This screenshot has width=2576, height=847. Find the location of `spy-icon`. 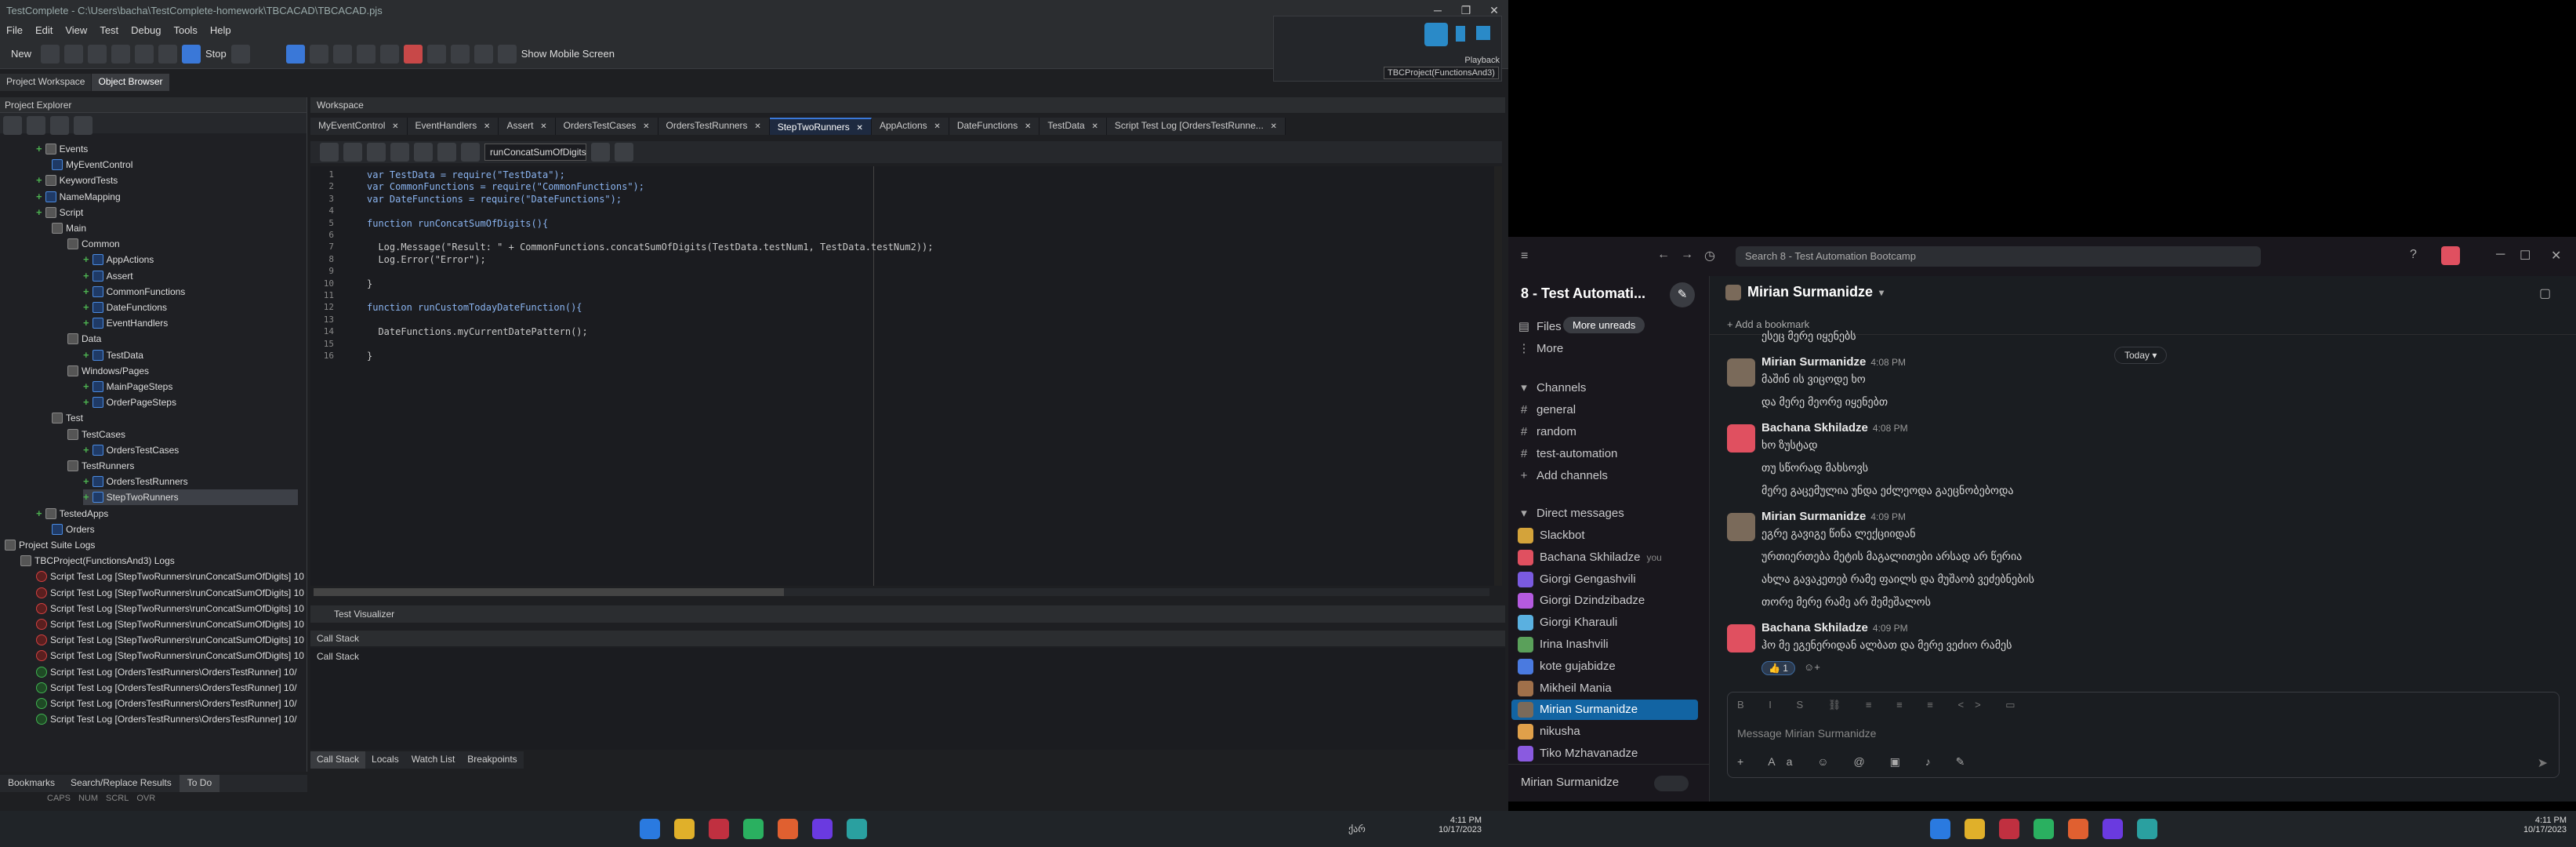

spy-icon is located at coordinates (460, 54).